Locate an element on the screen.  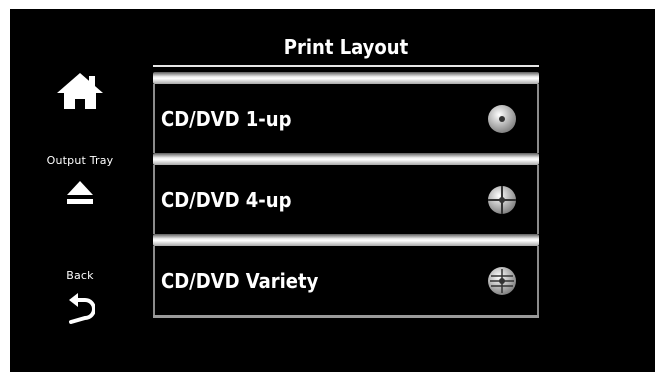
back-label: Back is located at coordinates (80, 275).